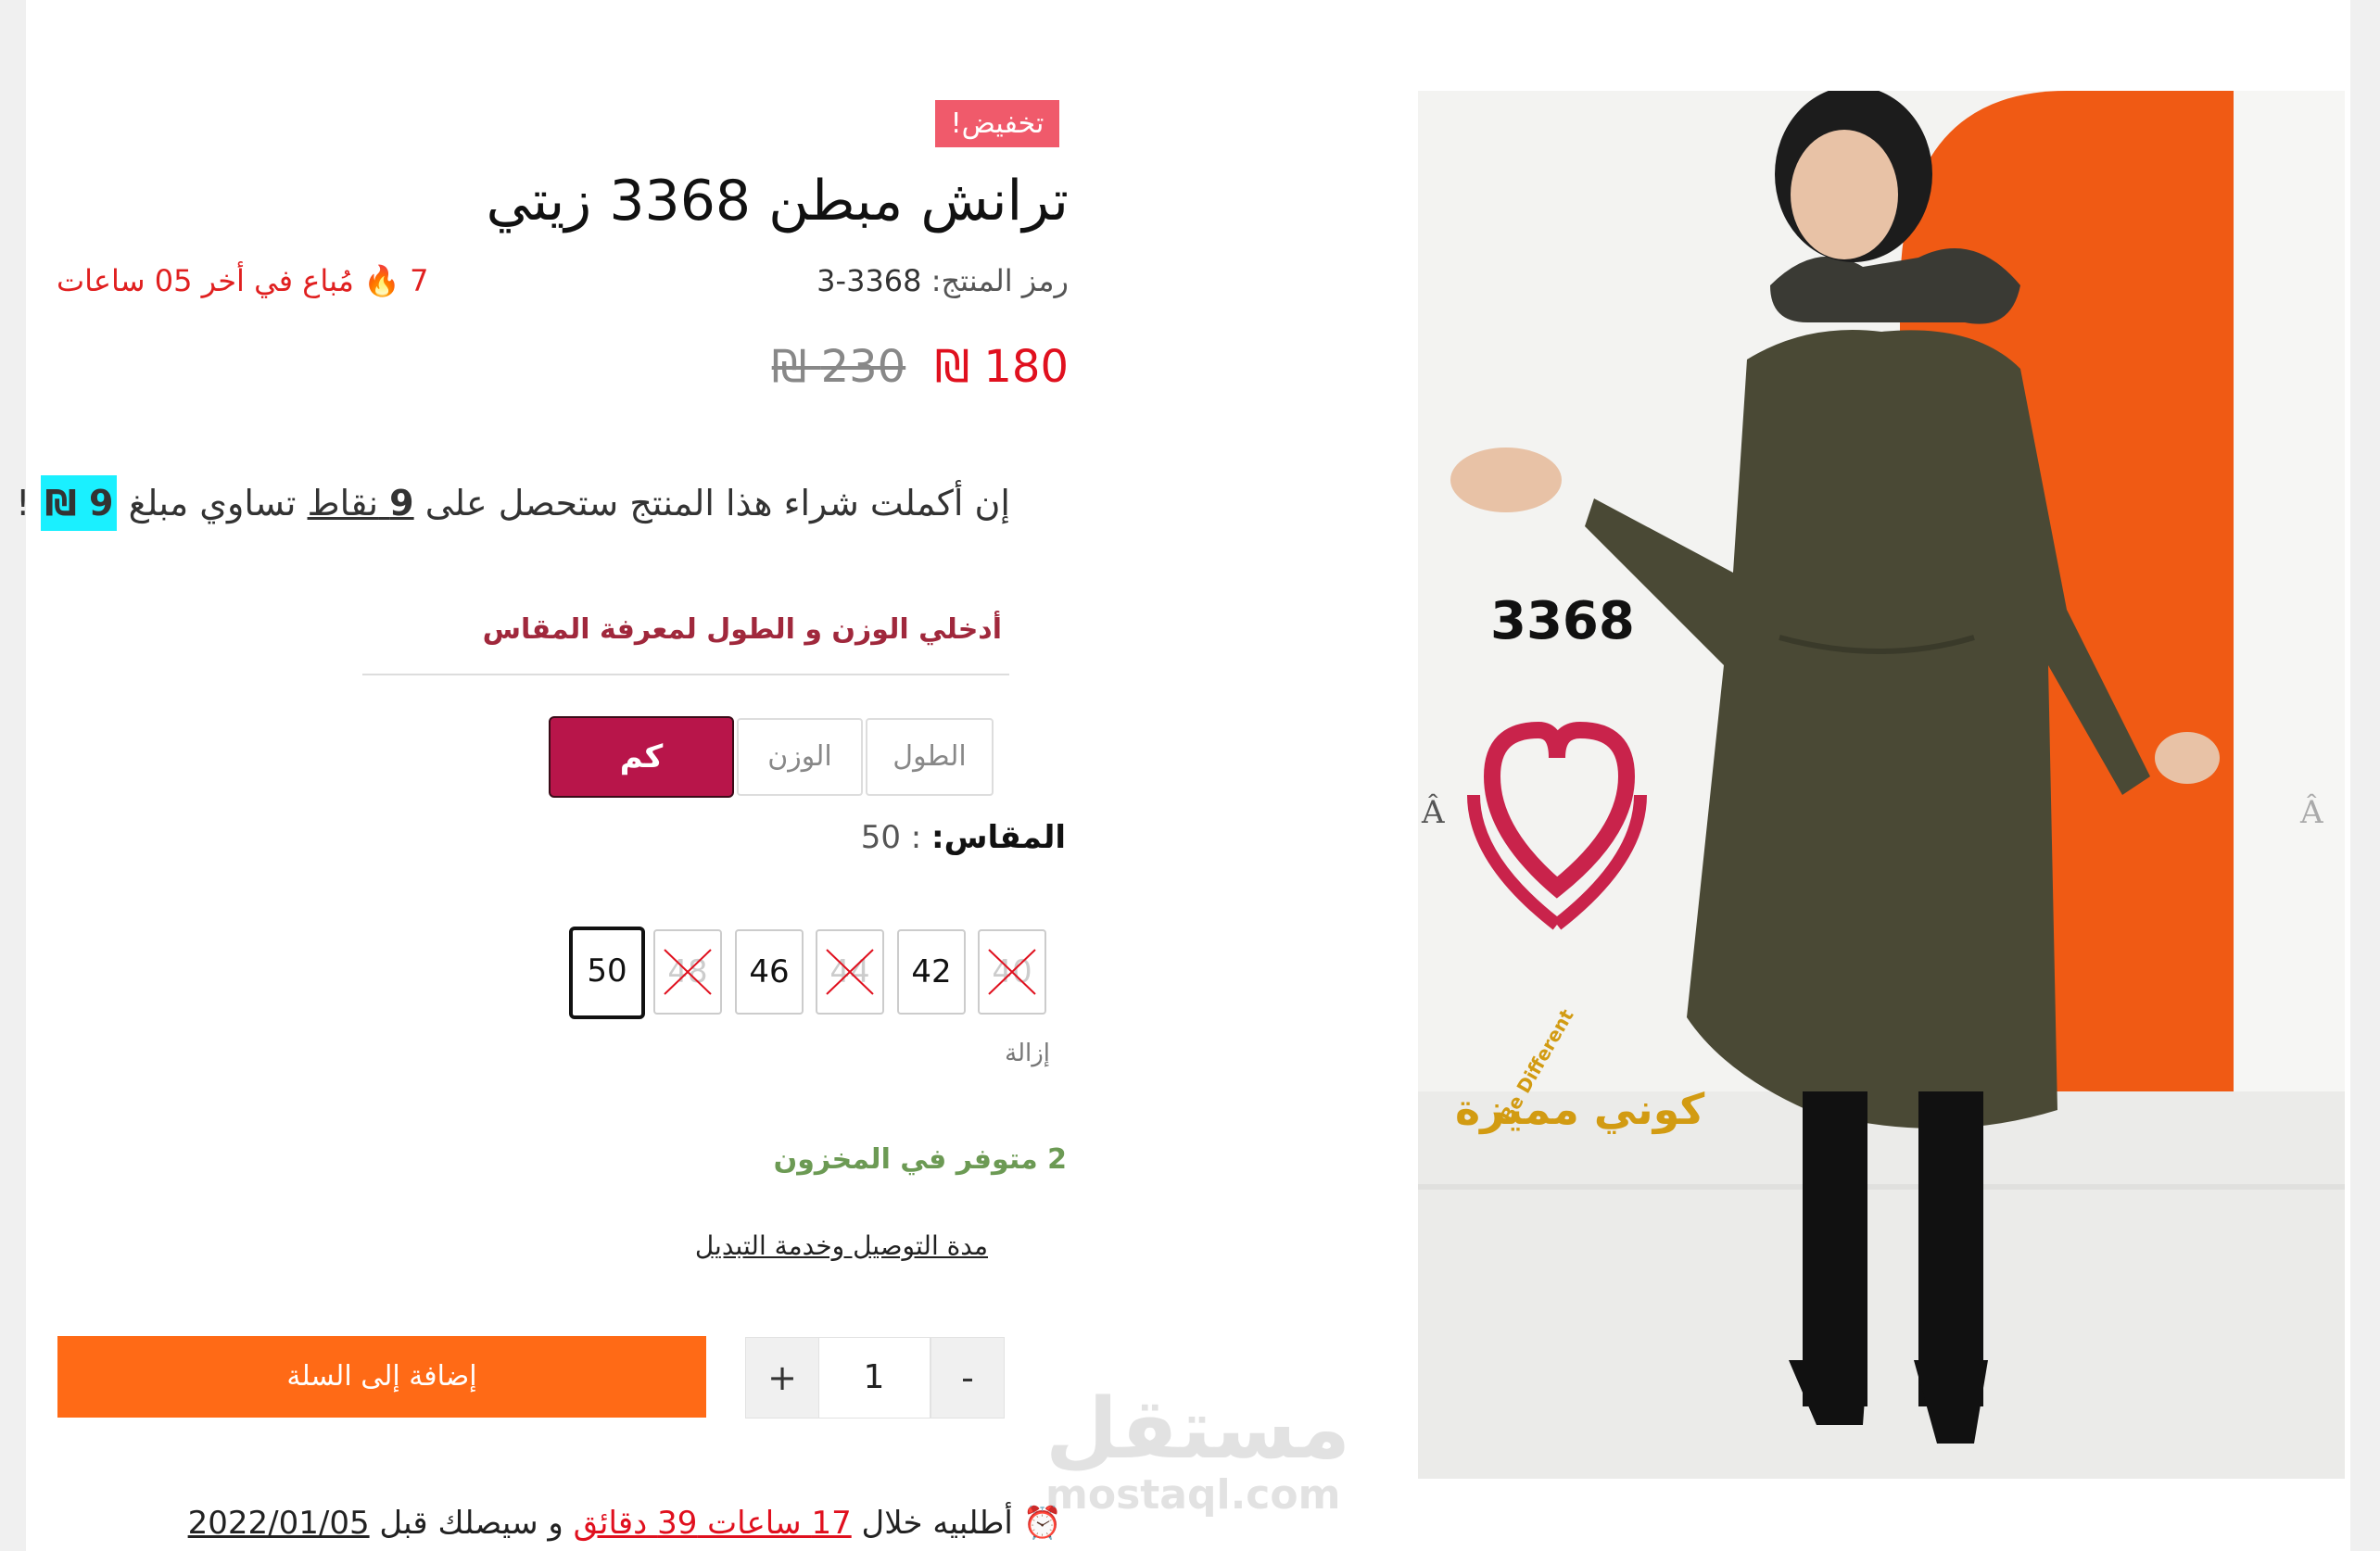 Image resolution: width=2380 pixels, height=1551 pixels. What do you see at coordinates (717, 503) in the screenshot?
I see `points-prefix: إن أكملت شراء هذا المنتج ستحصل على` at bounding box center [717, 503].